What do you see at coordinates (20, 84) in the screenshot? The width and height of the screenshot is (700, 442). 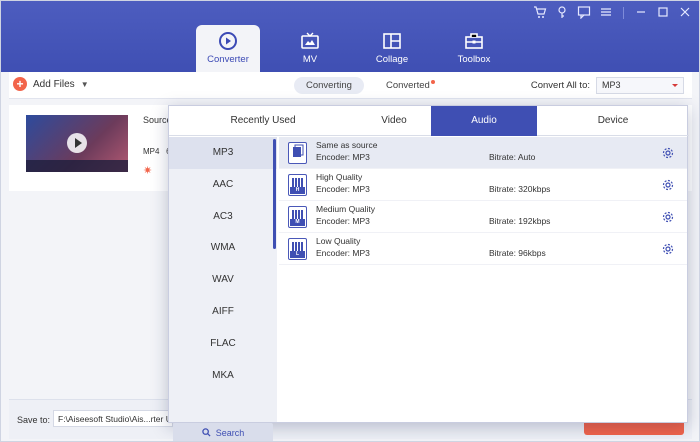 I see `plus-icon: +` at bounding box center [20, 84].